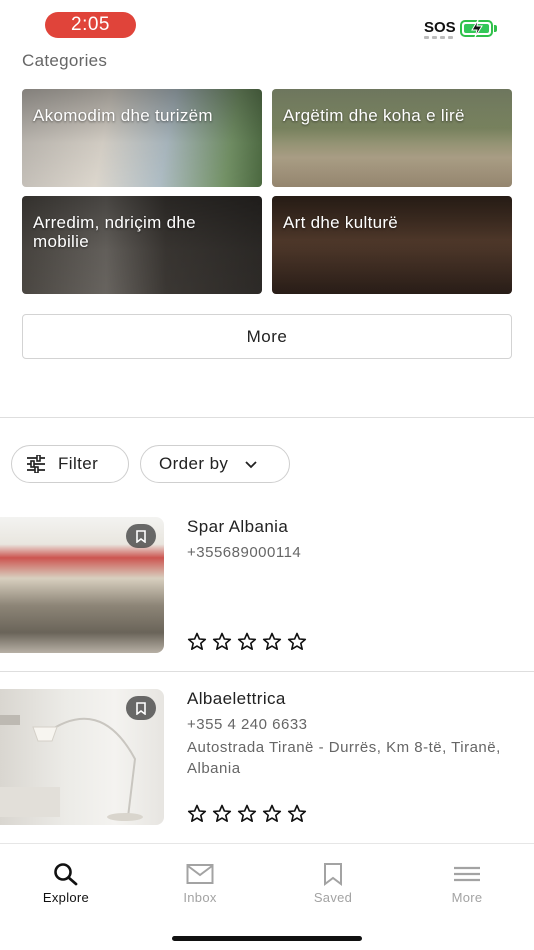  What do you see at coordinates (392, 245) in the screenshot?
I see `category-tile-art-culture: Art dhe kulturë` at bounding box center [392, 245].